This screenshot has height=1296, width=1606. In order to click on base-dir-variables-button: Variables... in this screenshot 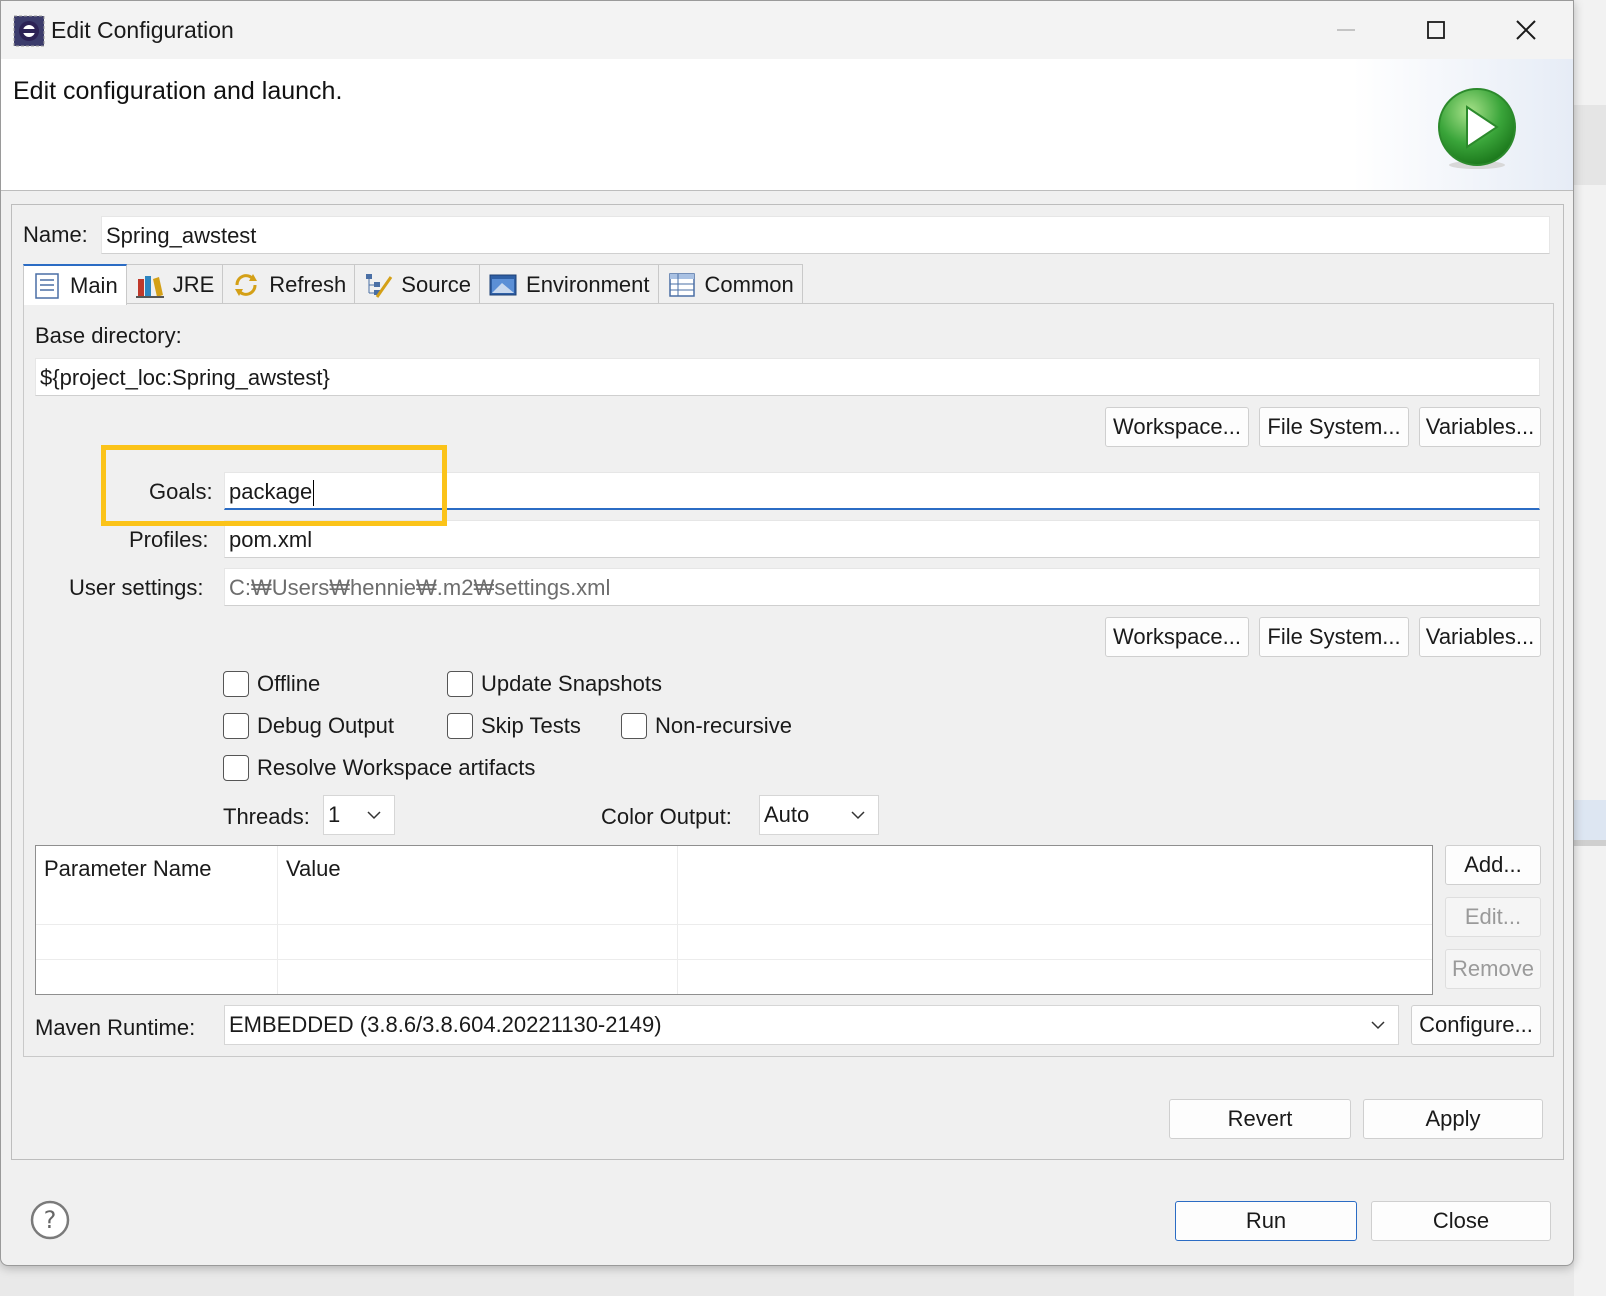, I will do `click(1480, 427)`.